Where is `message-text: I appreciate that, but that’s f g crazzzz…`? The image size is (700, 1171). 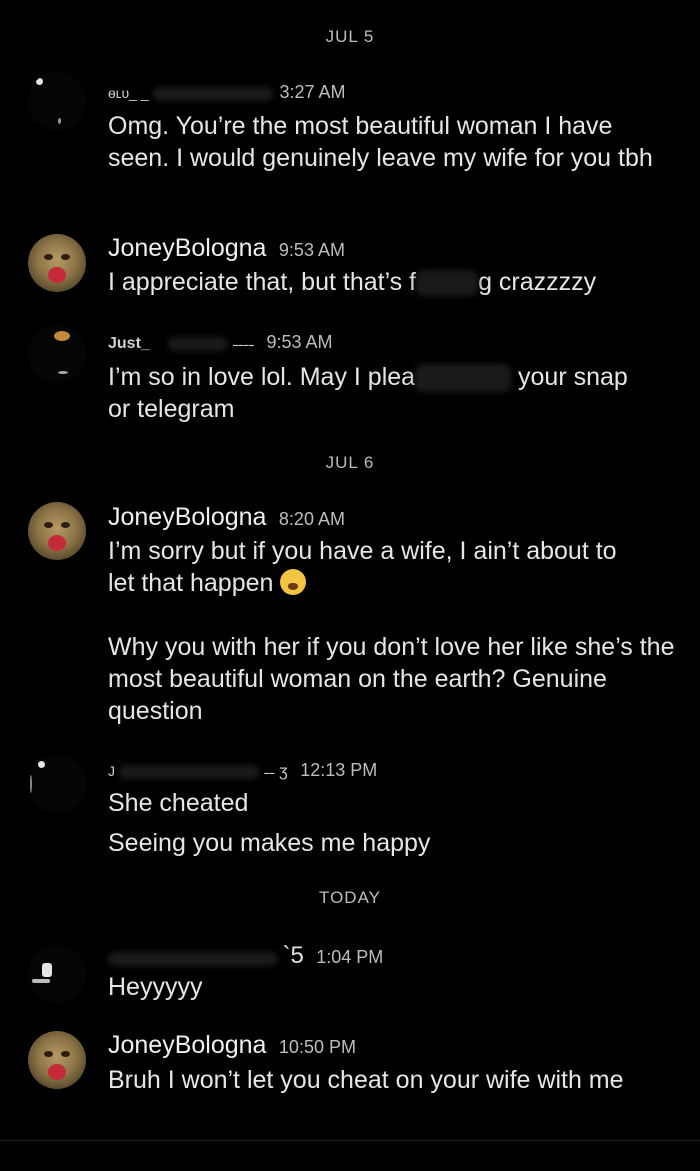 message-text: I appreciate that, but that’s f g crazzzz… is located at coordinates (393, 282).